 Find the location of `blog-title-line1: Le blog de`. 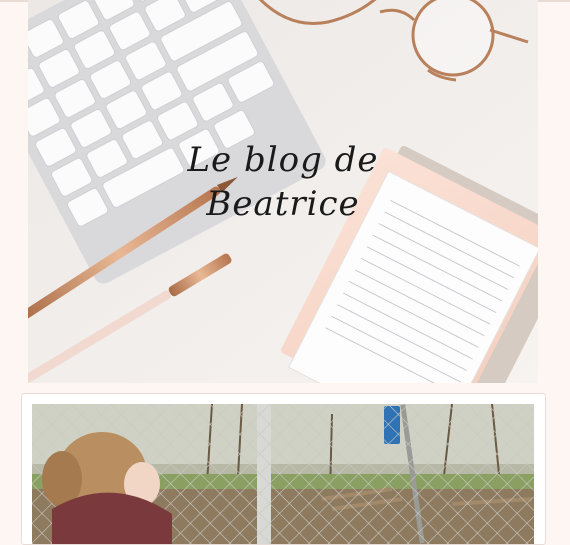

blog-title-line1: Le blog de is located at coordinates (283, 160).